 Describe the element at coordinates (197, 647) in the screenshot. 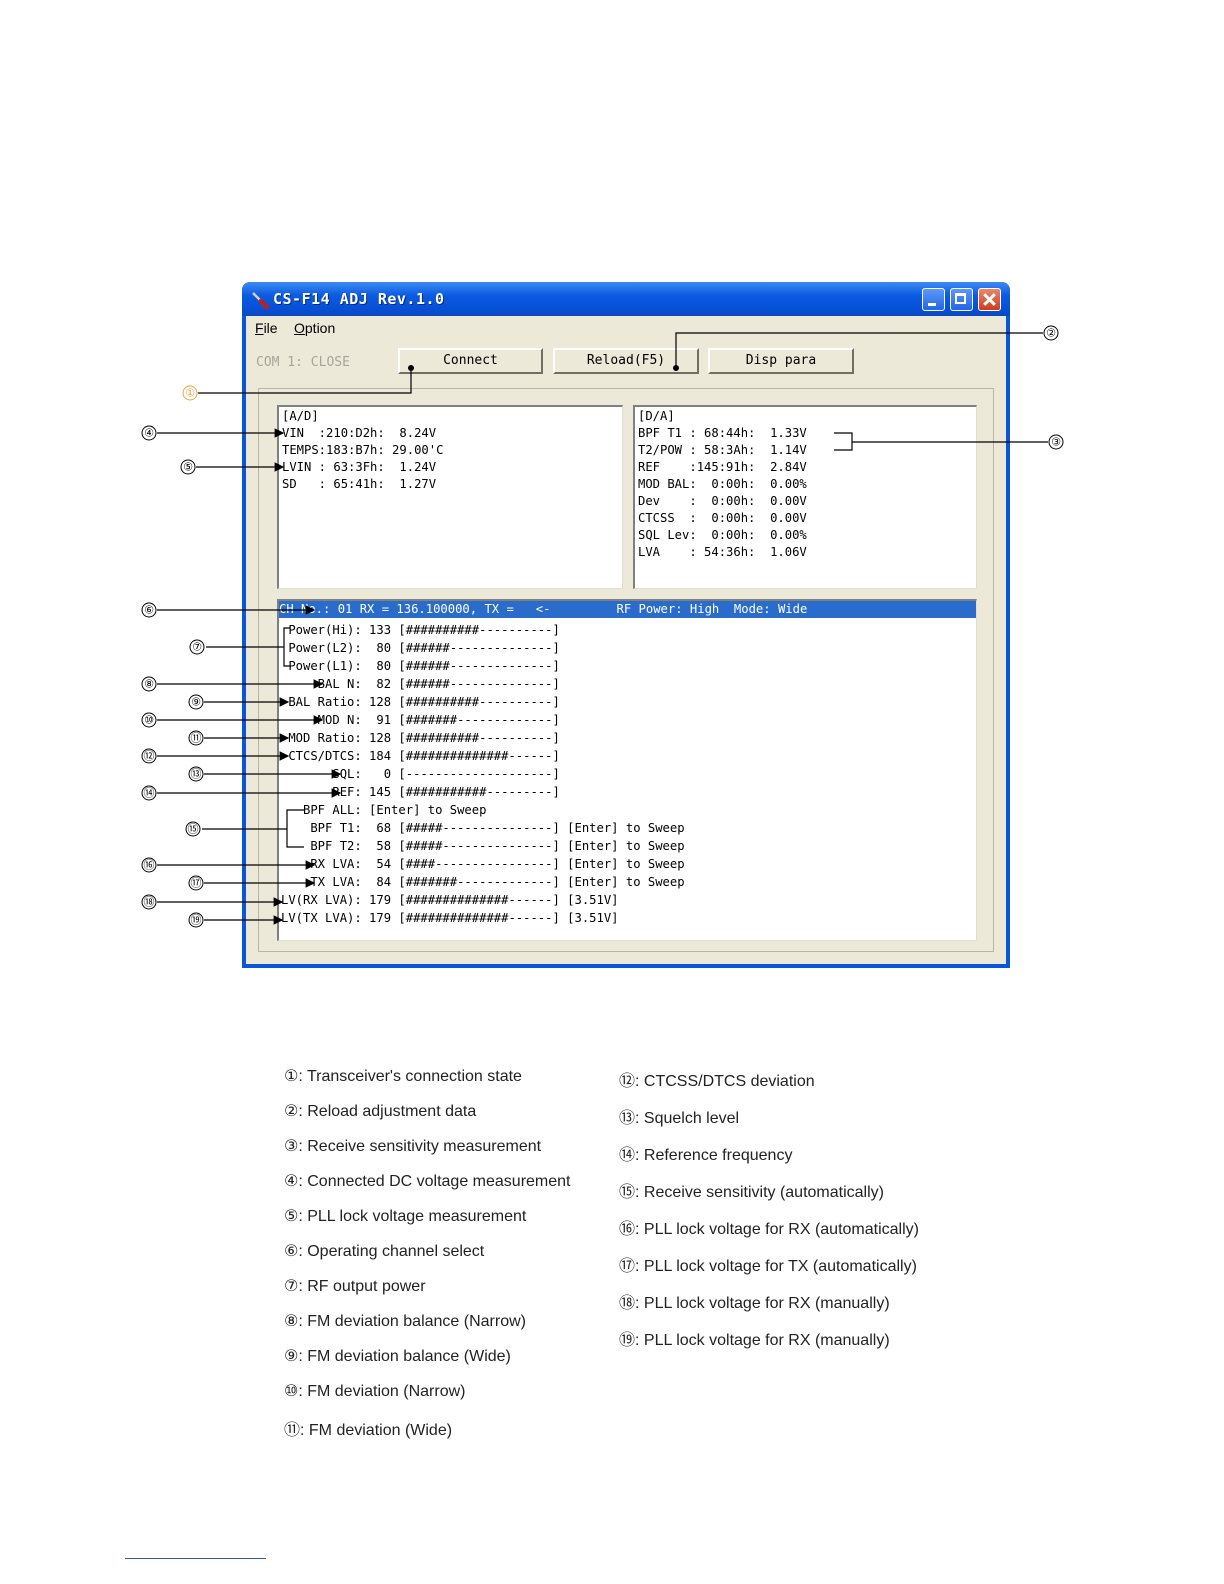

I see `callout-7: ⑦` at that location.